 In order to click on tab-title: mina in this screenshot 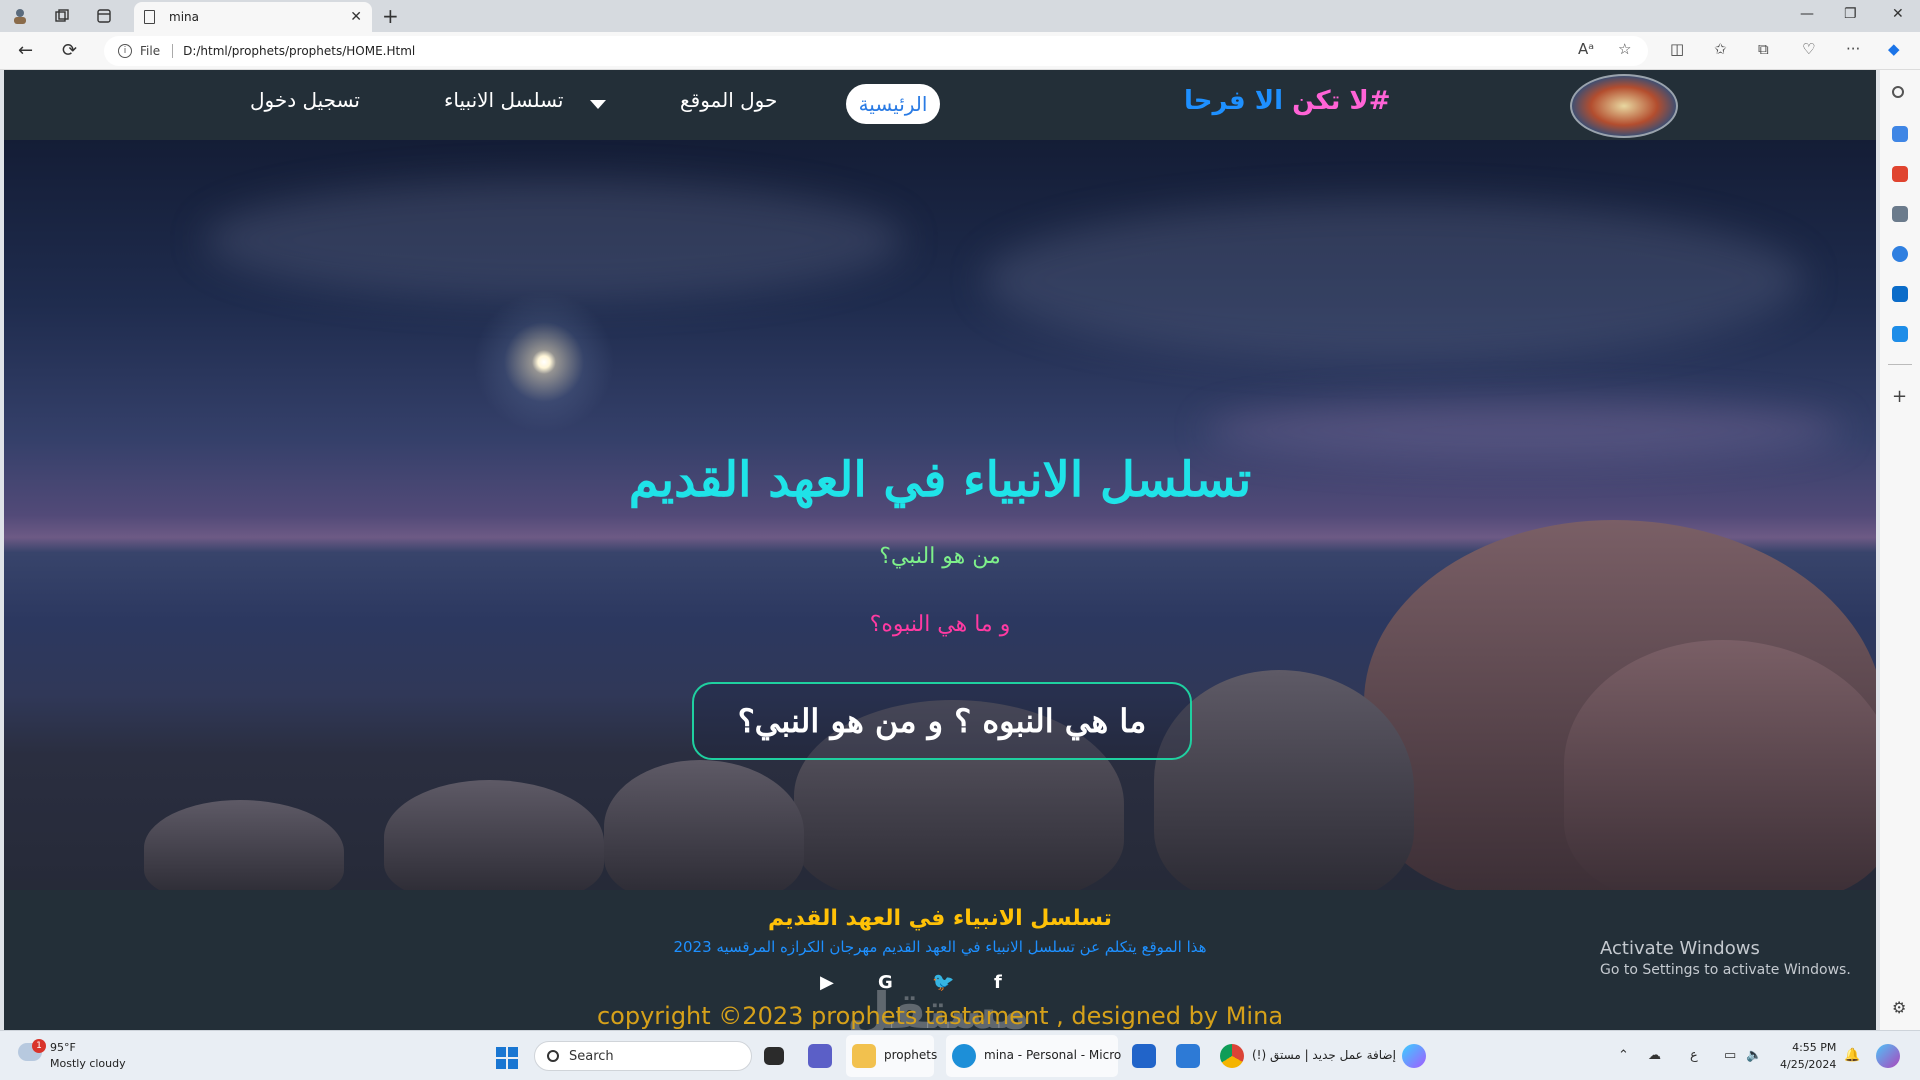, I will do `click(184, 17)`.